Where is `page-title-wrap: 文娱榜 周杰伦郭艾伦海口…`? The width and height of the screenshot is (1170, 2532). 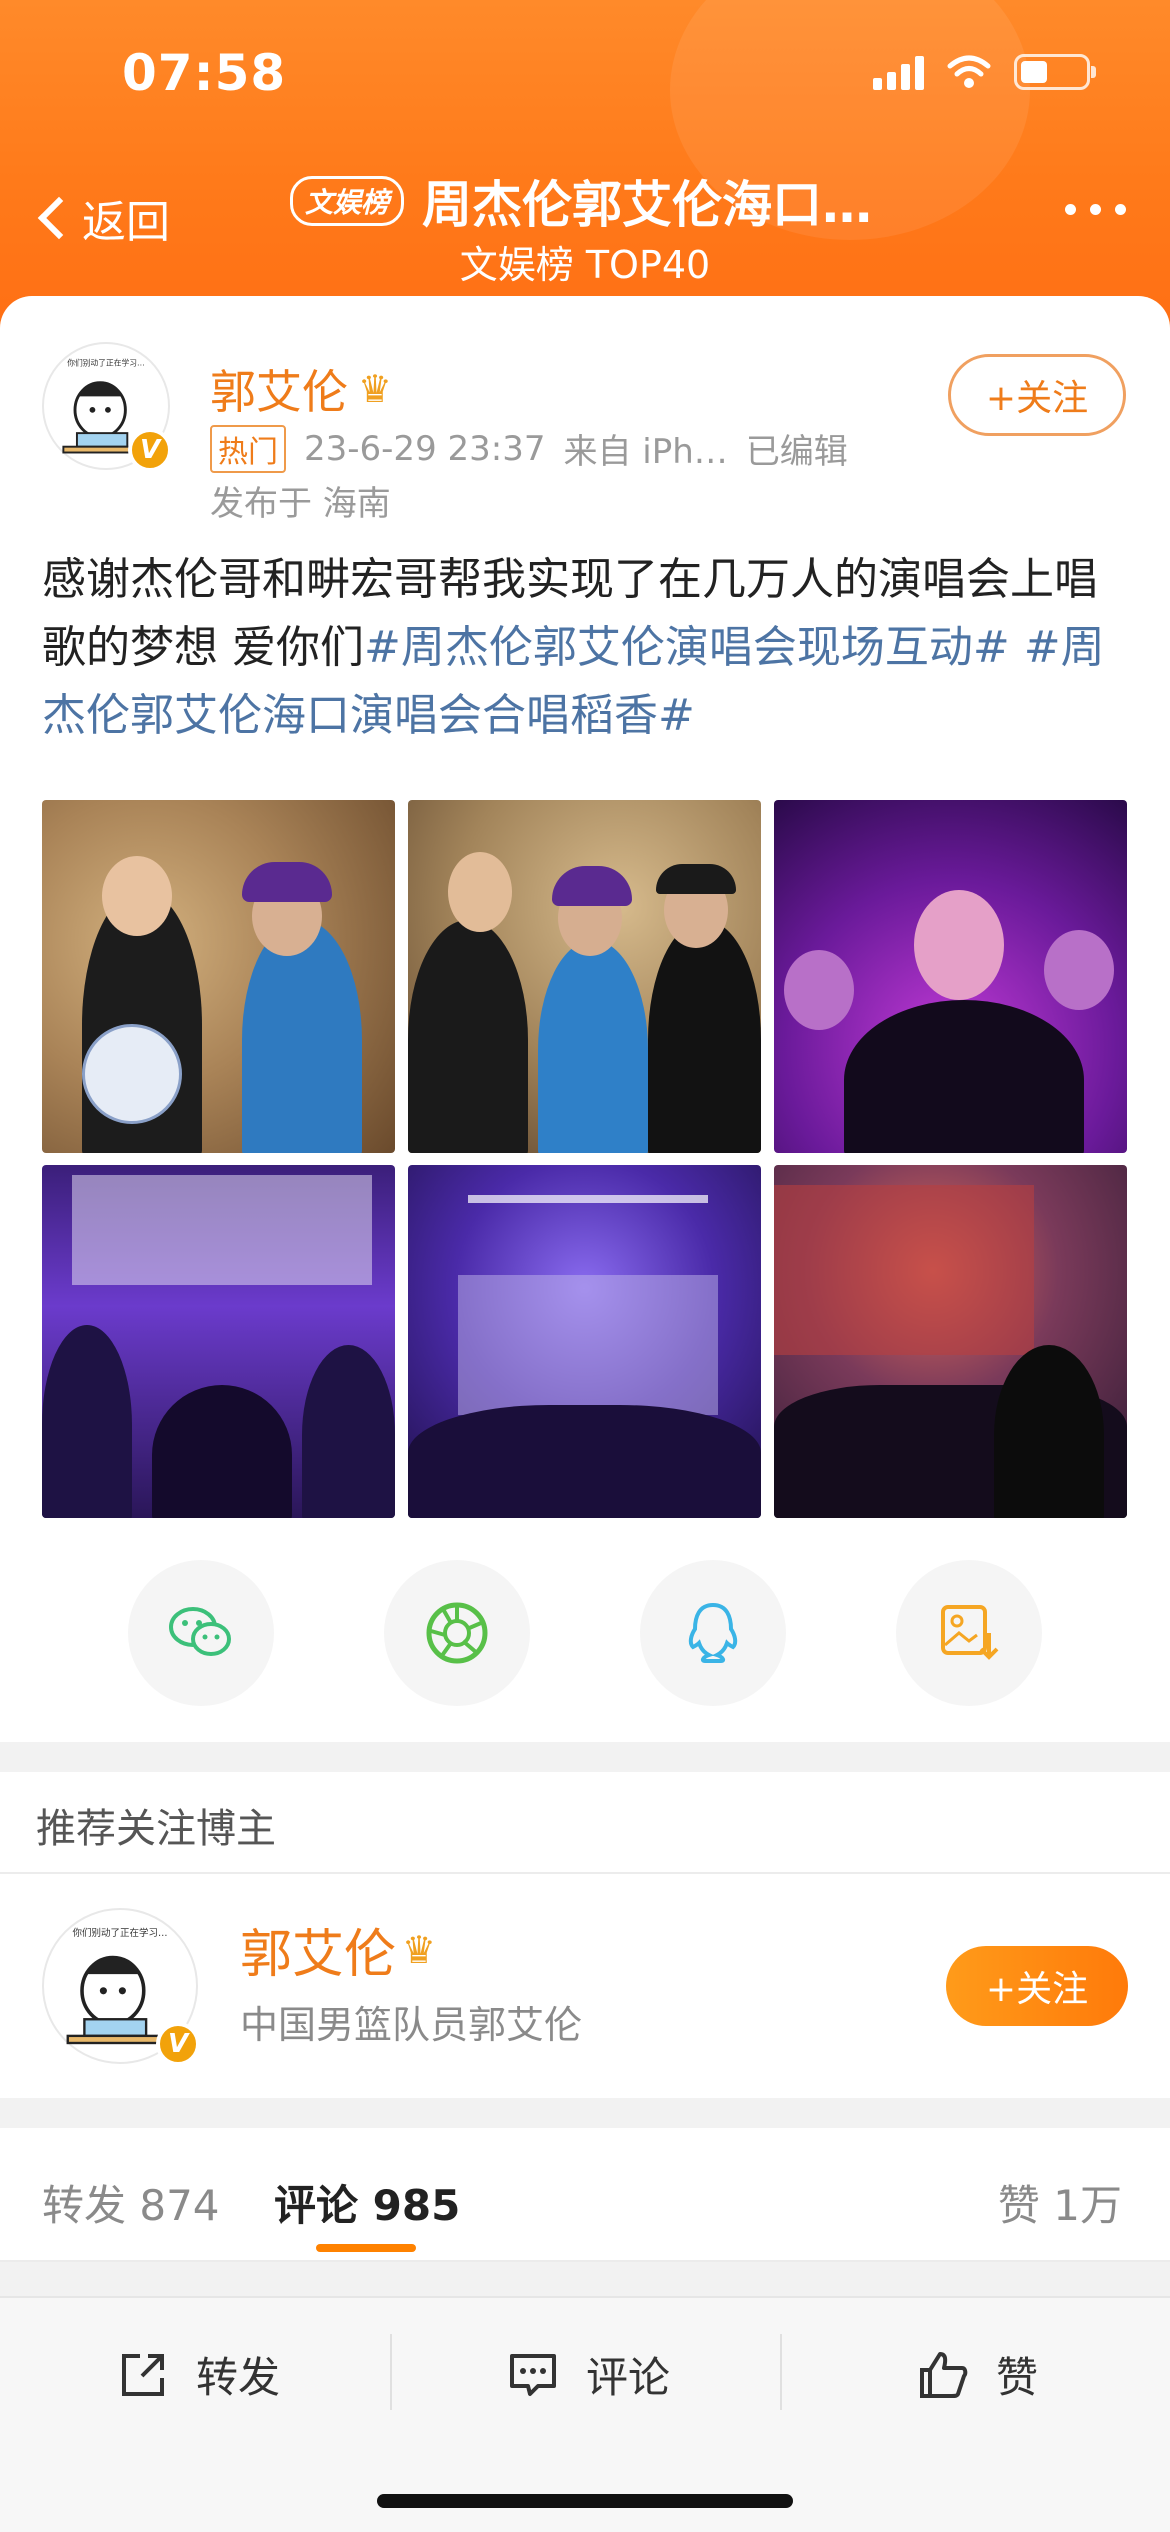 page-title-wrap: 文娱榜 周杰伦郭艾伦海口… is located at coordinates (600, 201).